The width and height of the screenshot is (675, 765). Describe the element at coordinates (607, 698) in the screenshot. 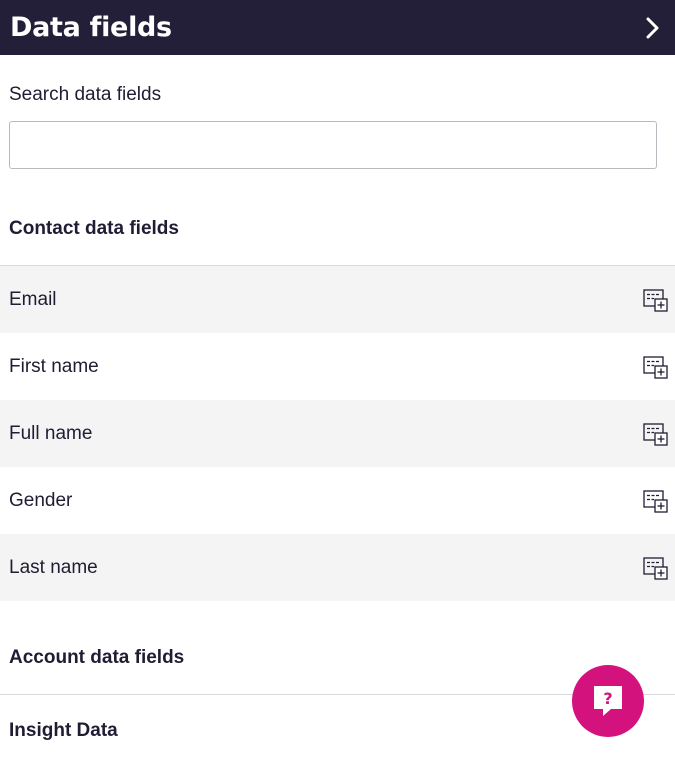

I see `help-glyph: ?` at that location.